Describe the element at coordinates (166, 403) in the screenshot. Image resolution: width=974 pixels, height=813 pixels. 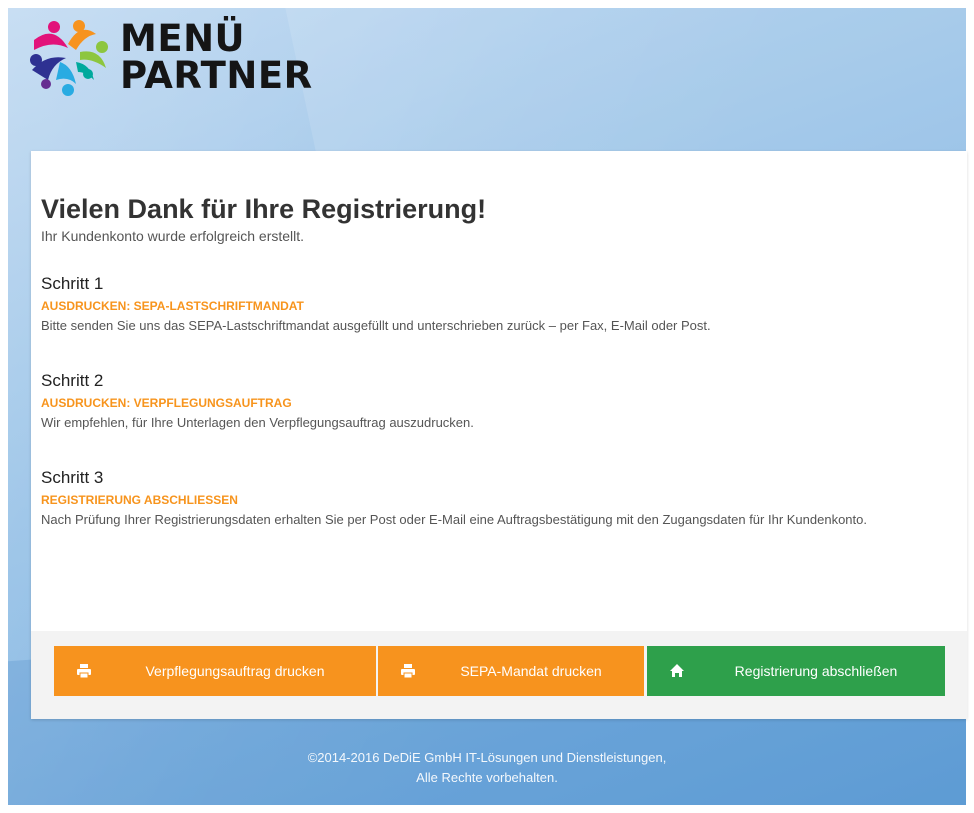
I see `step-action: AUSDRUCKEN: VERPFLEGUNGSAUFTRAG` at that location.